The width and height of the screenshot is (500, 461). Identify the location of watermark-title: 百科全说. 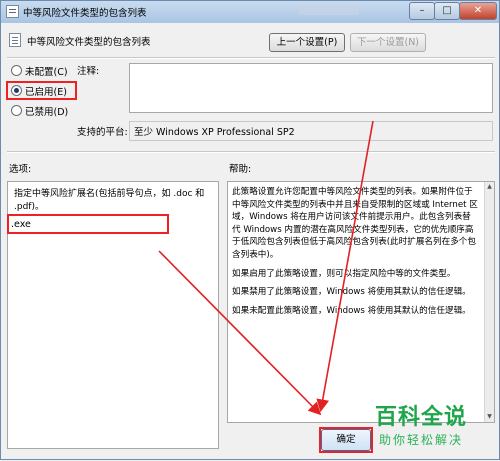
(421, 417).